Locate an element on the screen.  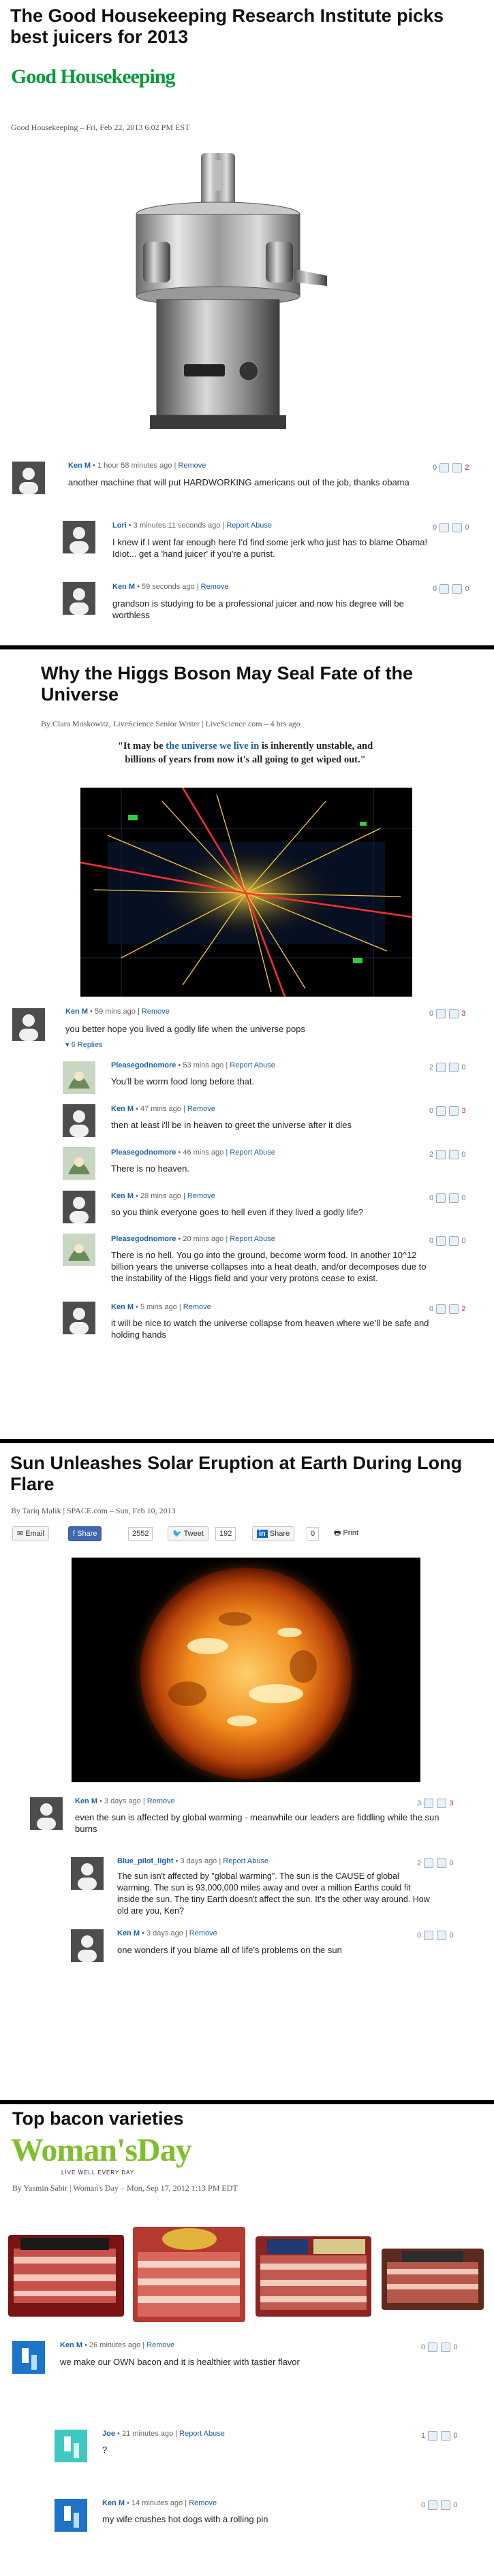
solar-flare-image is located at coordinates (246, 1673).